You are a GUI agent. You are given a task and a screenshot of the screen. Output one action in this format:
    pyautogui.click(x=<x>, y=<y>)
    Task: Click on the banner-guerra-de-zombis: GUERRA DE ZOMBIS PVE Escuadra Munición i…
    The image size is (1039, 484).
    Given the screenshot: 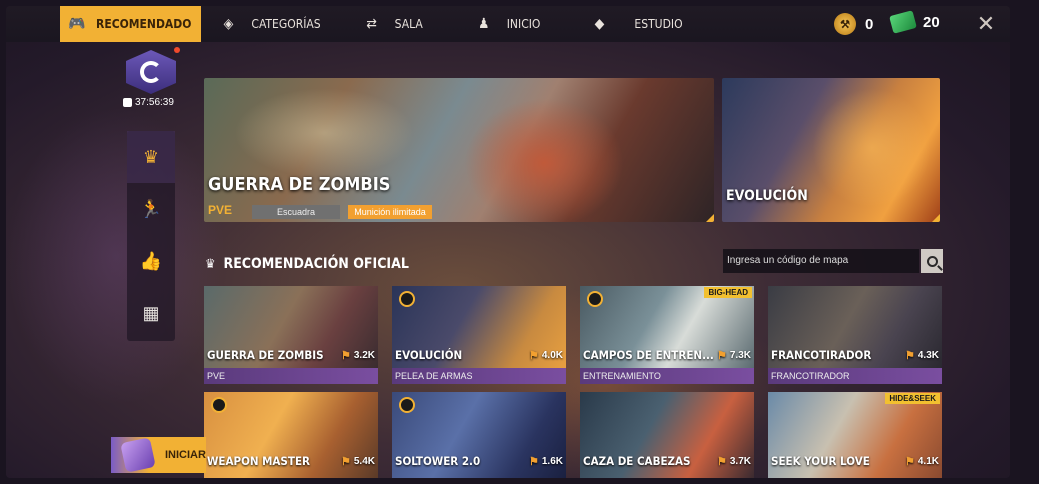 What is the action you would take?
    pyautogui.click(x=459, y=150)
    